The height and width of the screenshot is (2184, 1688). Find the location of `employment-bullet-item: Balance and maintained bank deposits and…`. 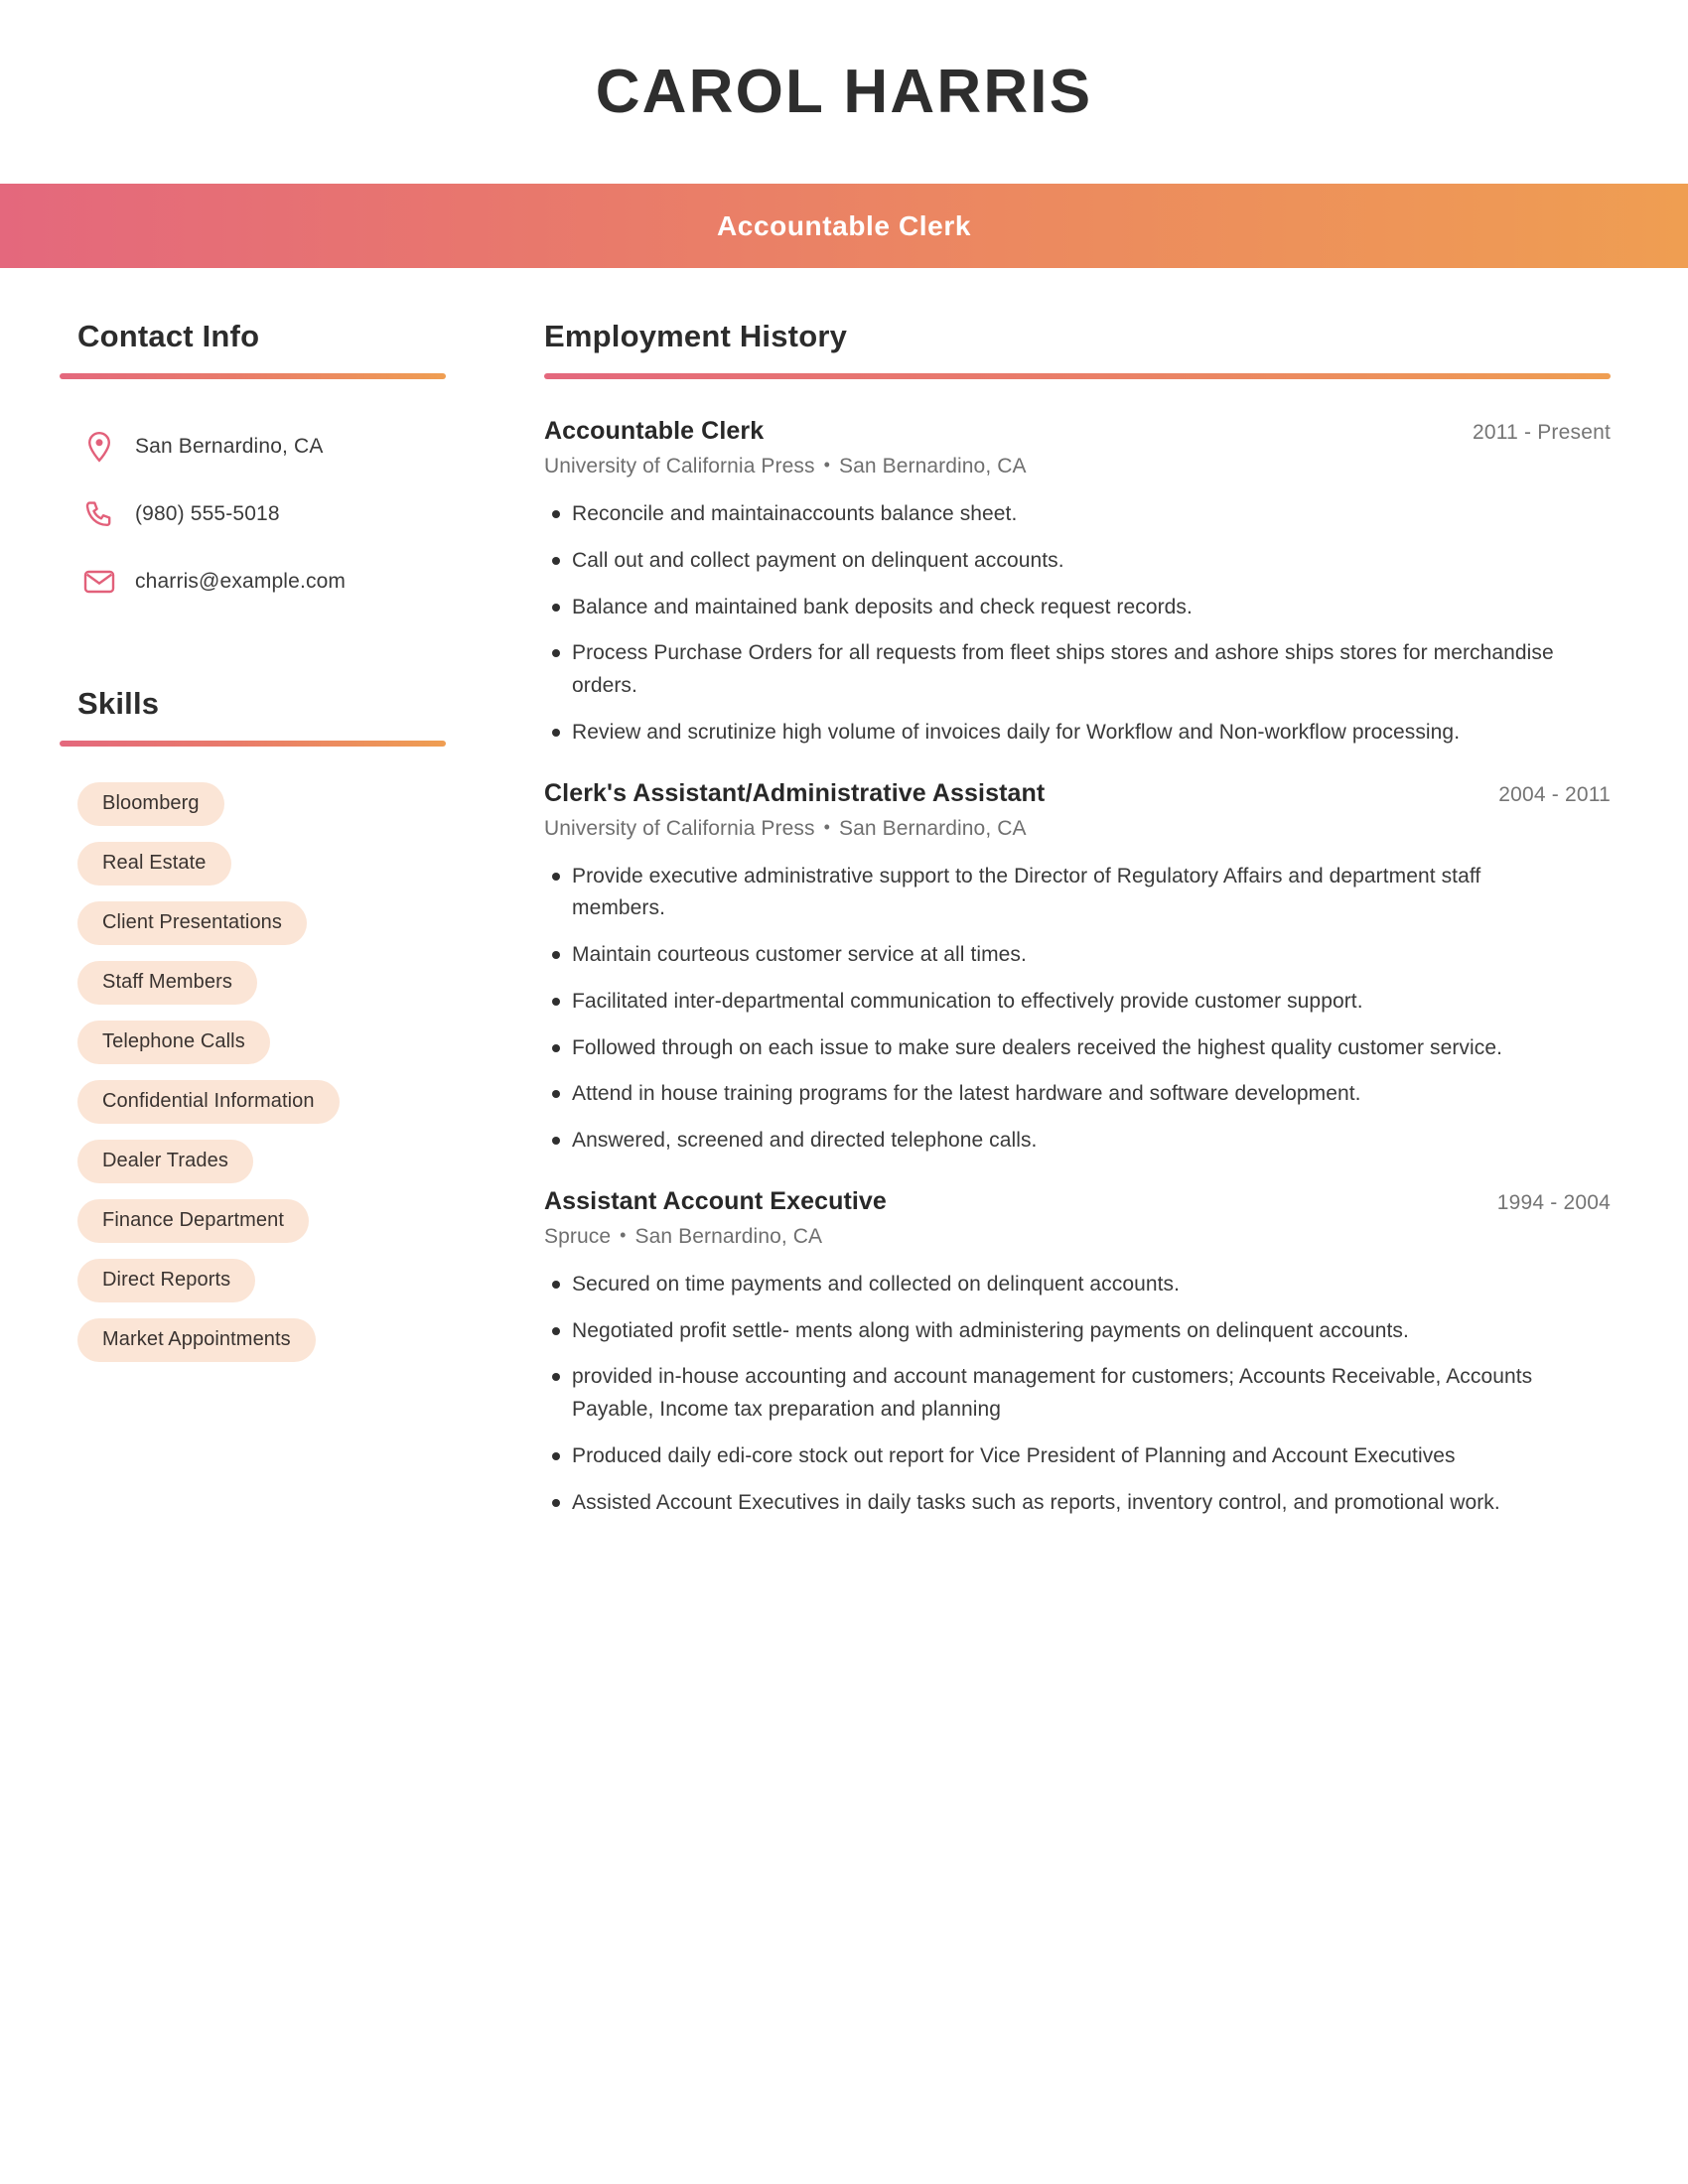

employment-bullet-item: Balance and maintained bank deposits and… is located at coordinates (1077, 608).